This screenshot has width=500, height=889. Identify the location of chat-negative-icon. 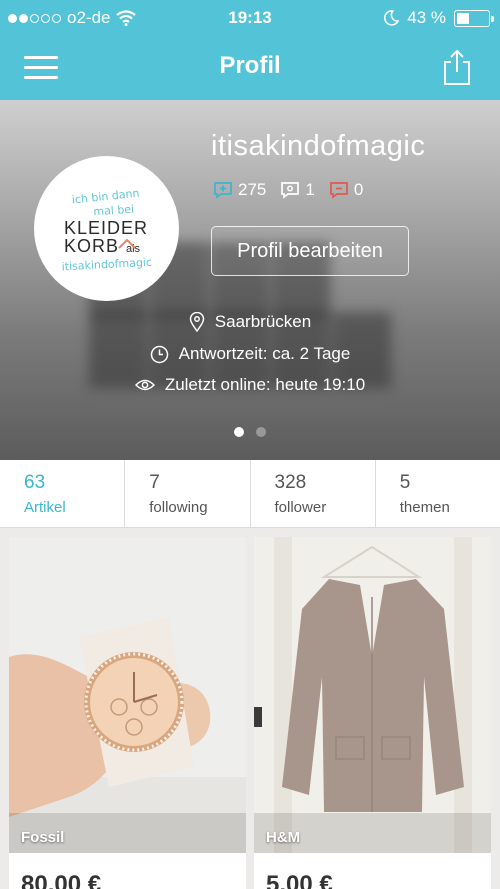
(338, 190).